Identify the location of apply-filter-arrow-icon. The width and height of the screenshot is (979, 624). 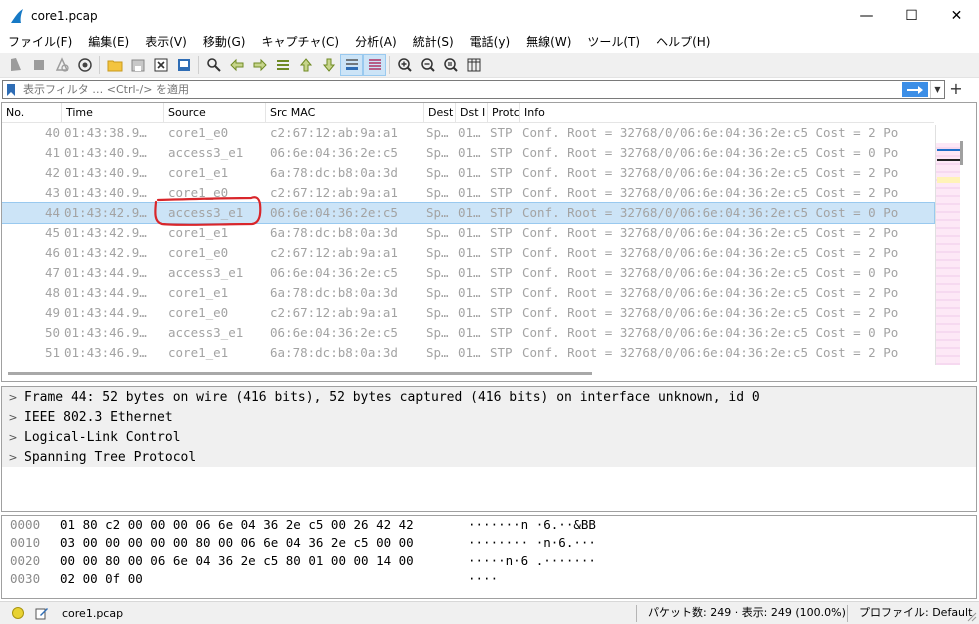
(915, 89).